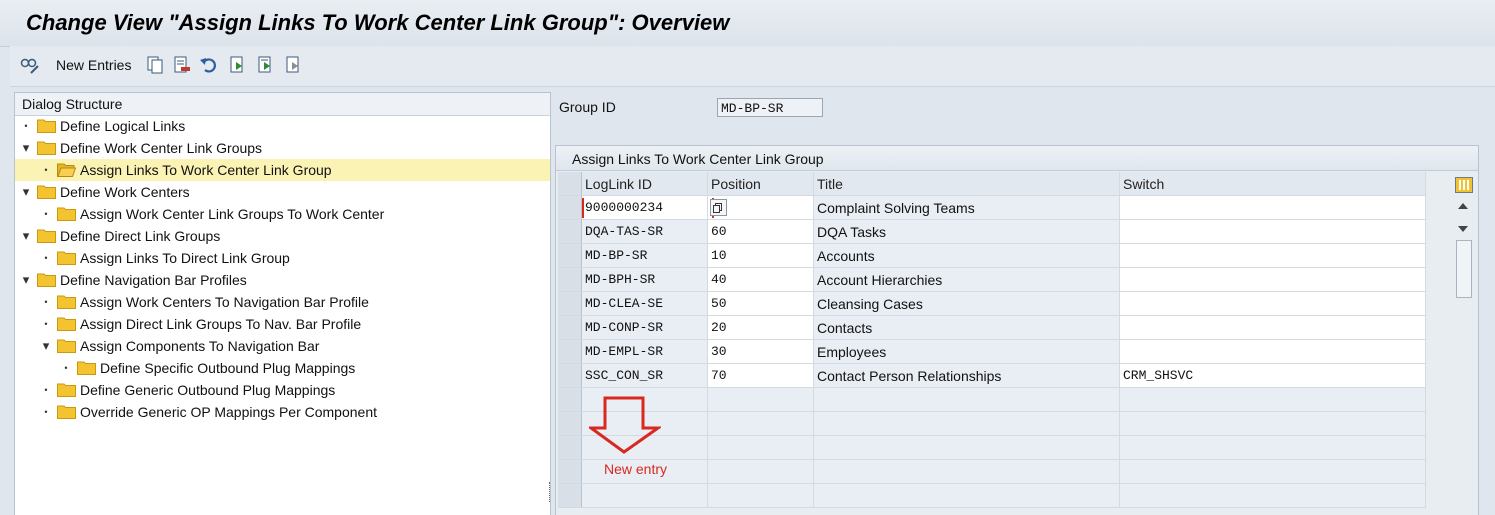 The width and height of the screenshot is (1495, 515). What do you see at coordinates (1463, 229) in the screenshot?
I see `scroll-down-icon` at bounding box center [1463, 229].